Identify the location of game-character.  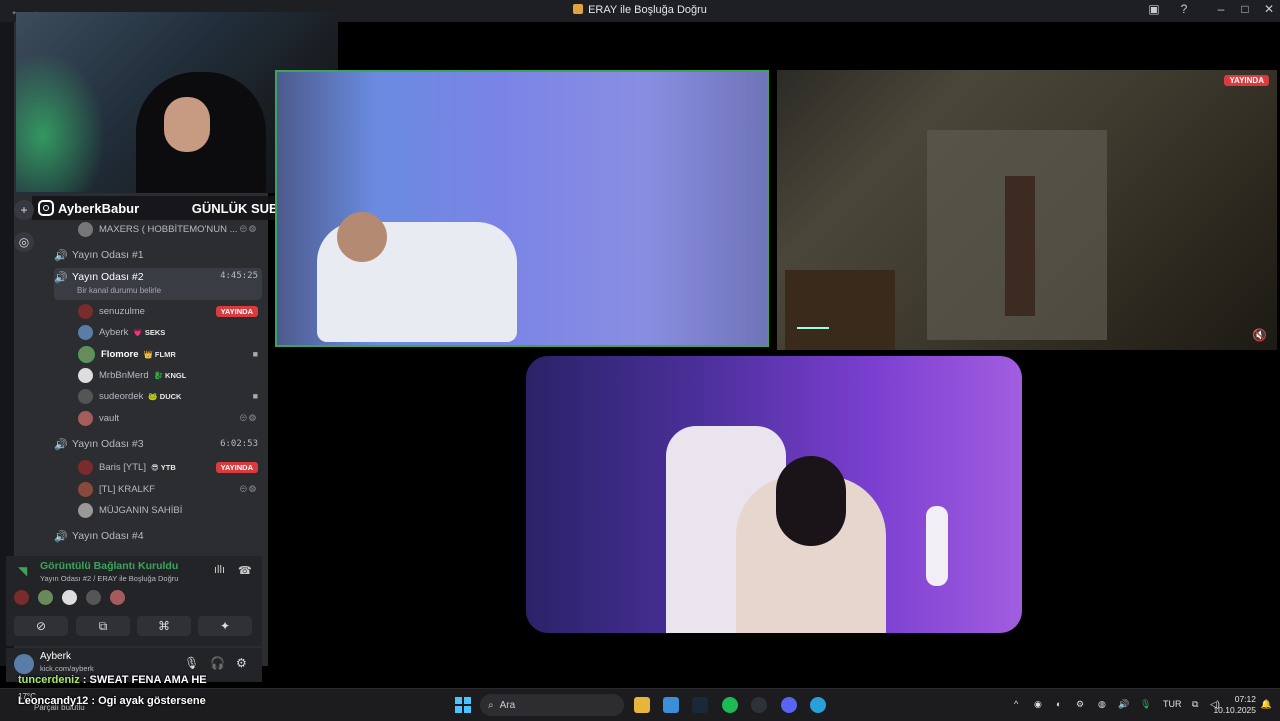
(1020, 246).